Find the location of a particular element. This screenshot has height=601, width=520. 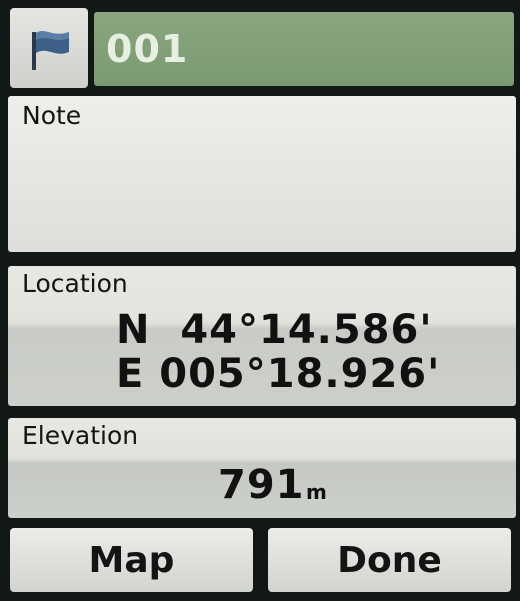

location-label: Location is located at coordinates (75, 283).